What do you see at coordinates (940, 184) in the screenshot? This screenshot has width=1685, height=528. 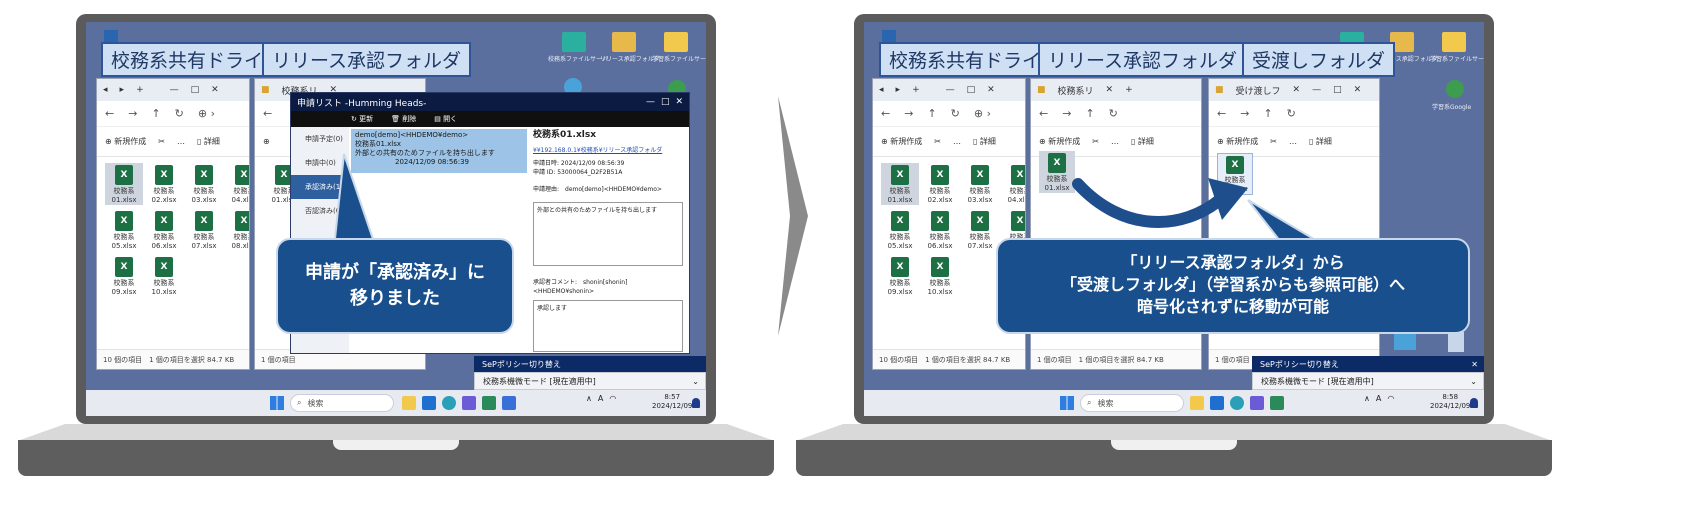 I see `file-item: X 校務系 02.xlsx` at bounding box center [940, 184].